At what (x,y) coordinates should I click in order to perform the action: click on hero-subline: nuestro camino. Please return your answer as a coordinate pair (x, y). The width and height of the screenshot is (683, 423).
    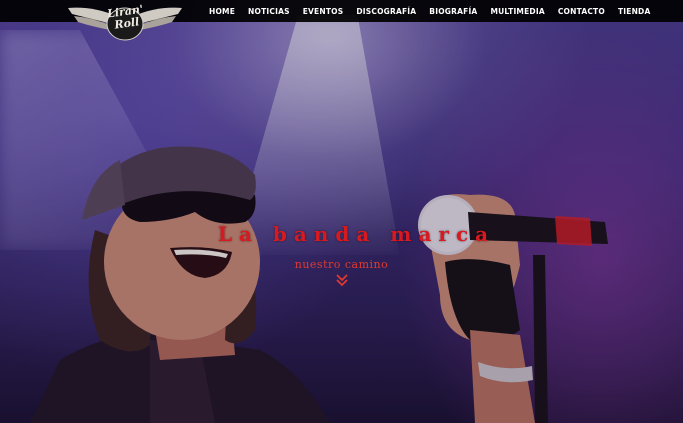
    Looking at the image, I should click on (341, 264).